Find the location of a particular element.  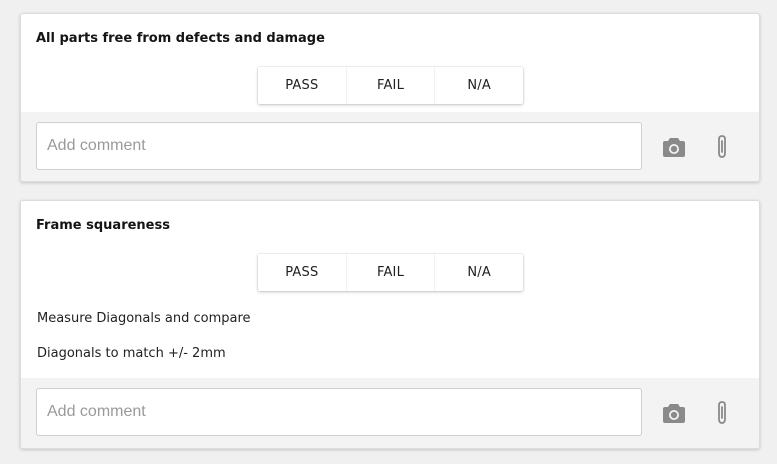

instruction-note: Measure Diagonals and compare is located at coordinates (144, 318).